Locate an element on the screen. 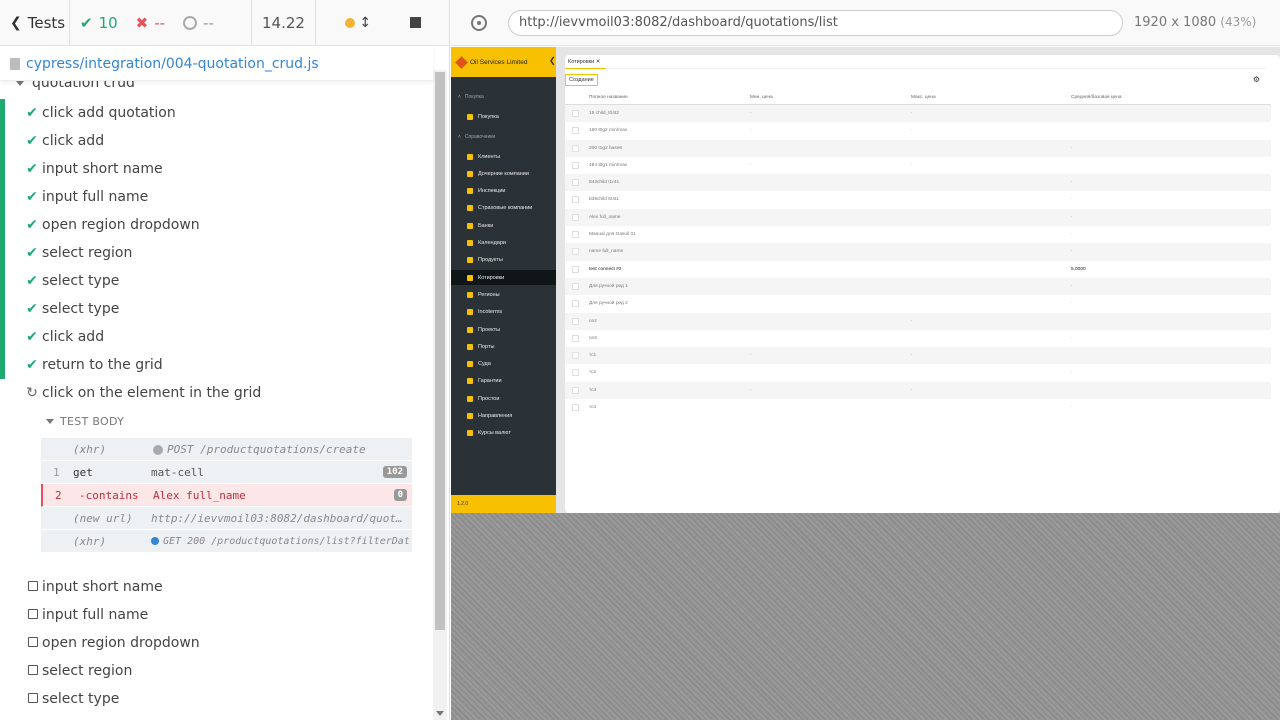  command-row: (xhr) POST /productquotations/create is located at coordinates (226, 449).